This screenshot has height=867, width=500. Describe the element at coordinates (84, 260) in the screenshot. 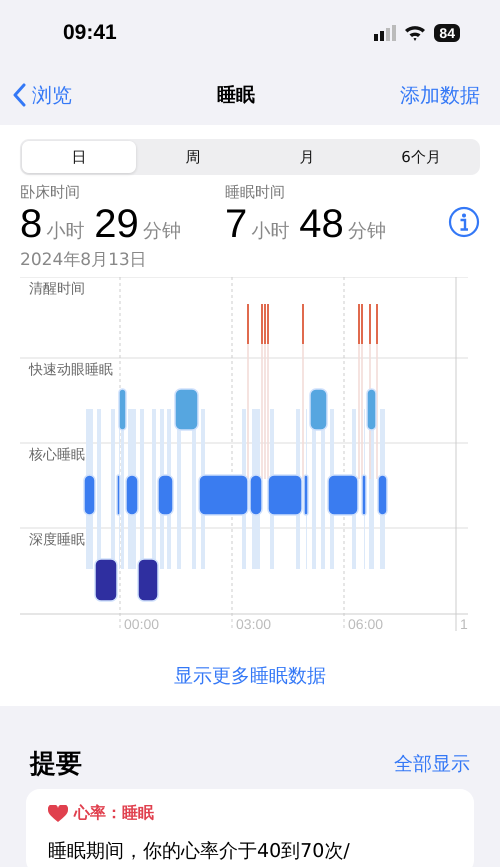

I see `date-label: 2024年8月13日` at that location.